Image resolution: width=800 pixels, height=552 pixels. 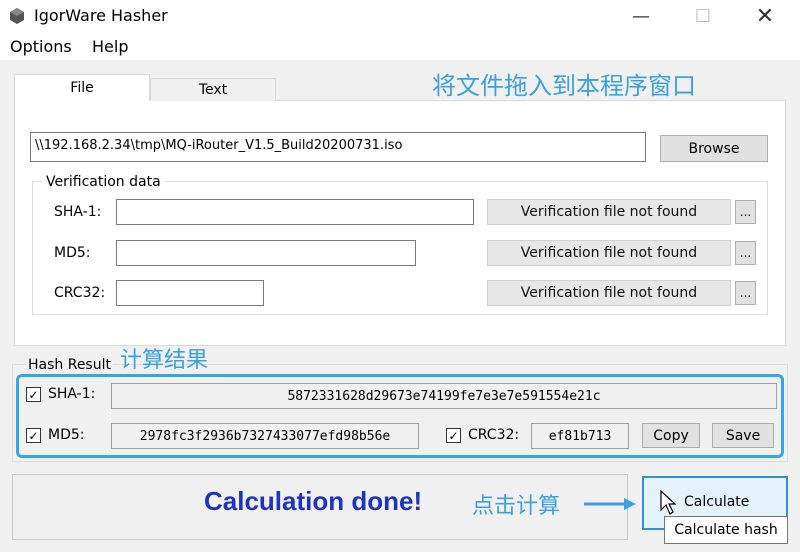 I want to click on close-button: ✕, so click(x=765, y=16).